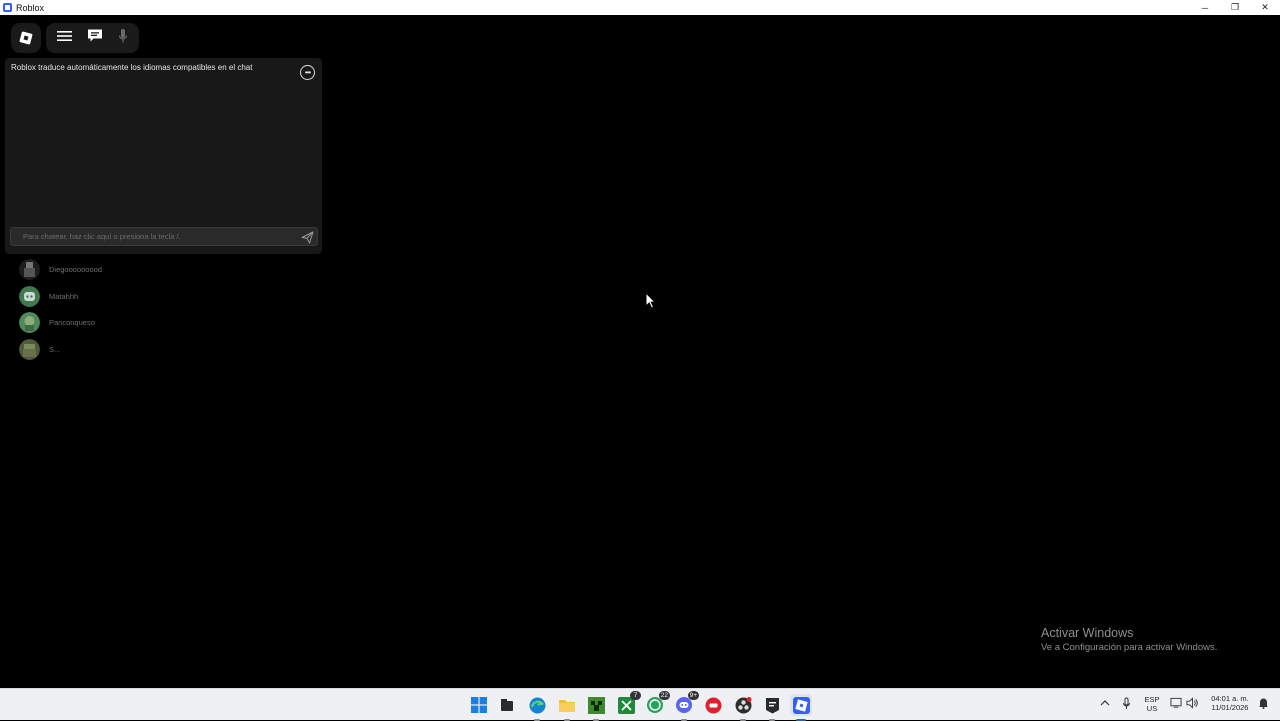  Describe the element at coordinates (123, 38) in the screenshot. I see `microphone-icon` at that location.